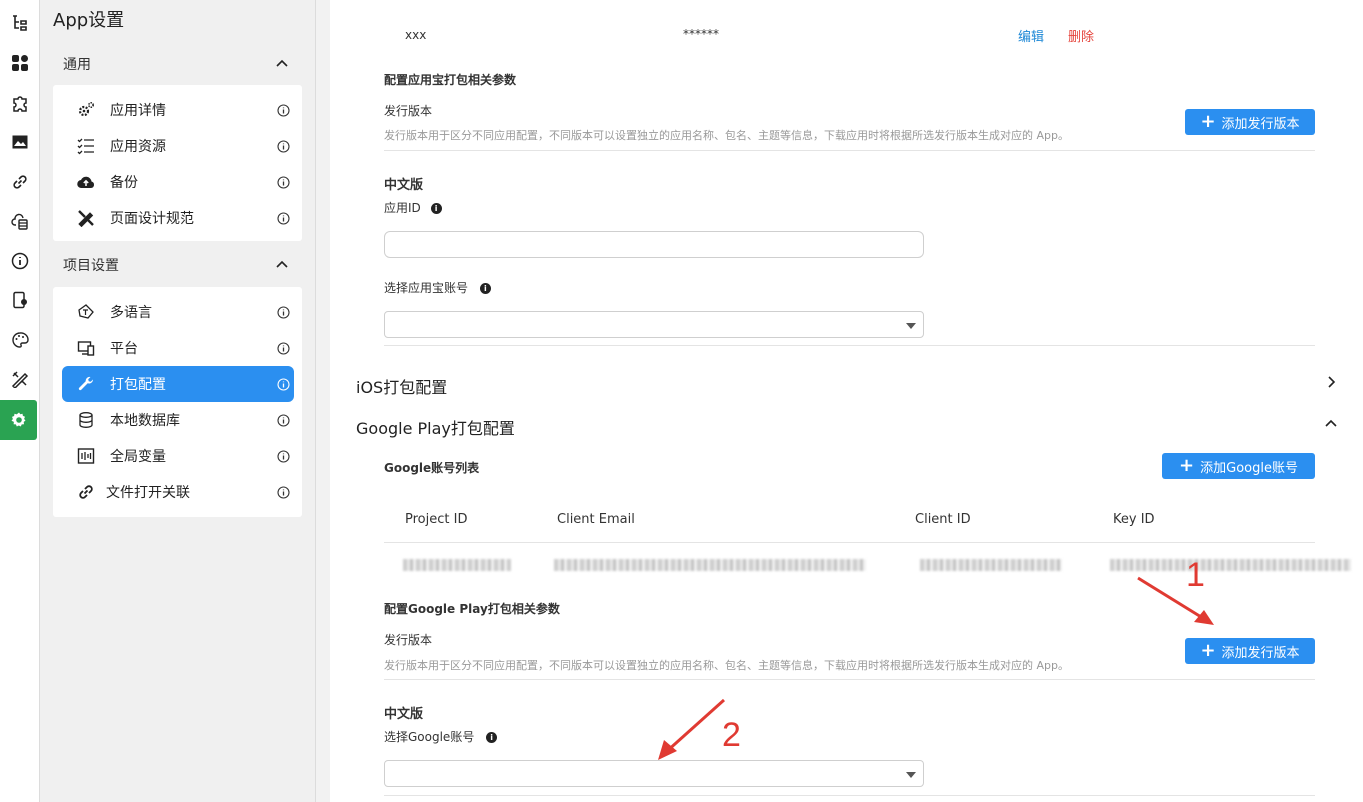  I want to click on gp-add-release-button: + 添加发行版本, so click(1250, 651).